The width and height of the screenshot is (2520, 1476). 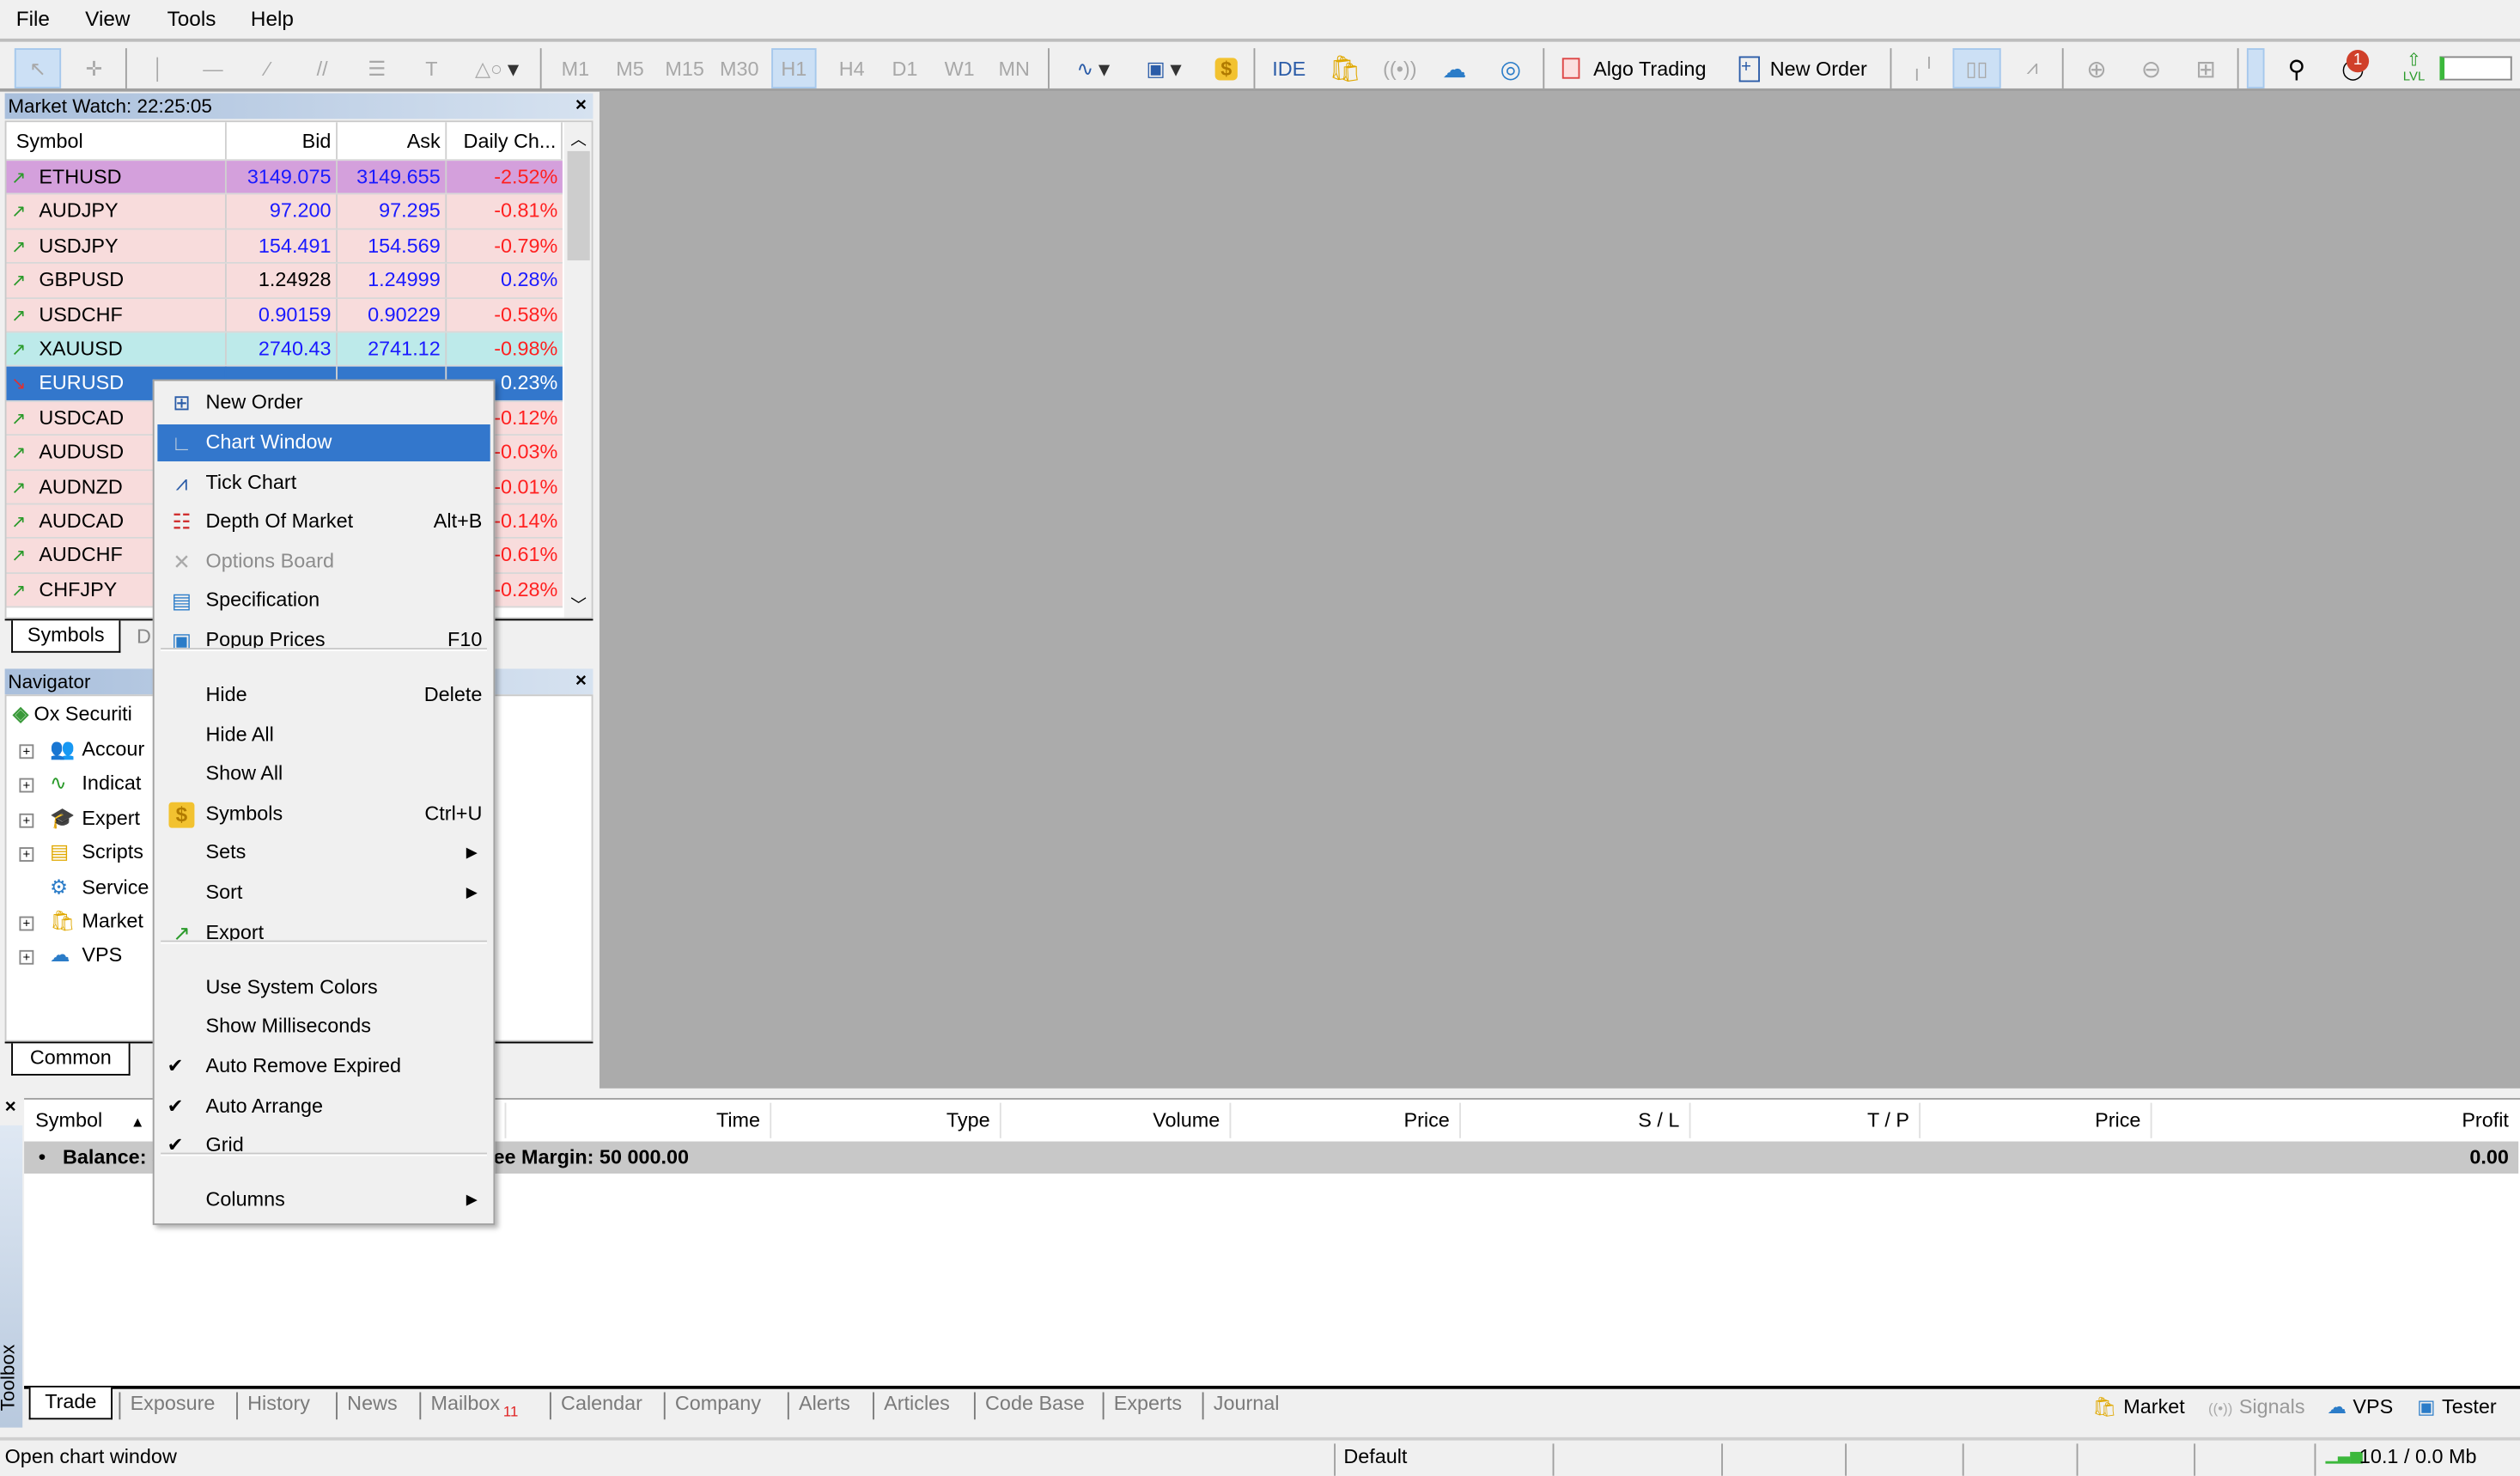 I want to click on tab-journal: Journal, so click(x=1247, y=1403).